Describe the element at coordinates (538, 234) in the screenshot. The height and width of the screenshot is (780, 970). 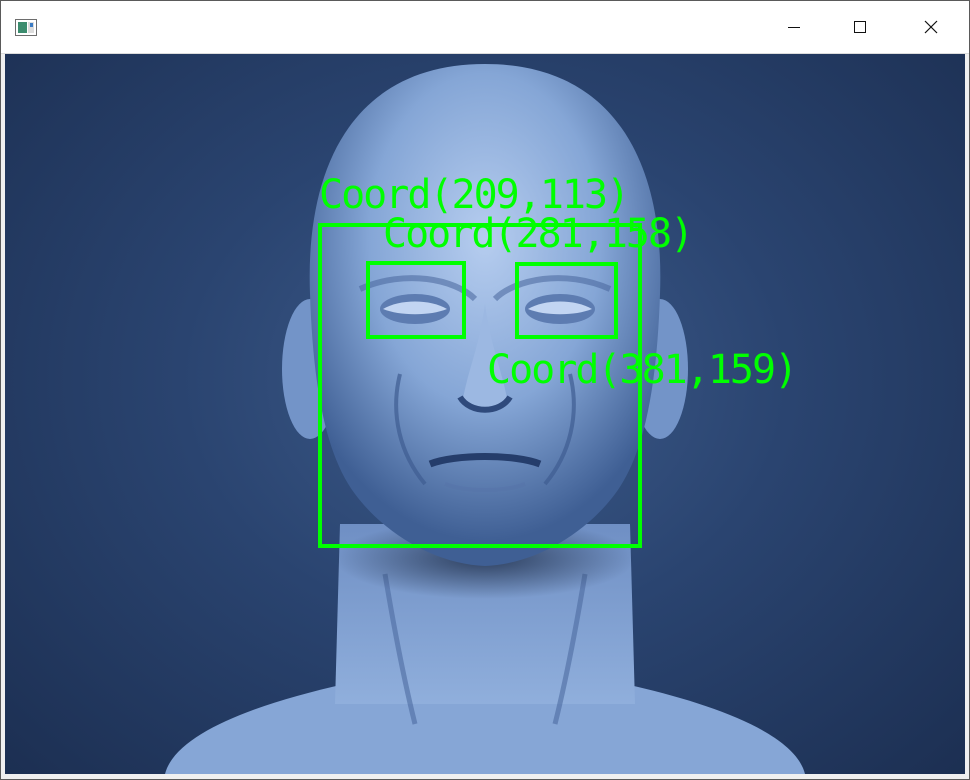
I see `left-eye-coordinate-label: Coord(281,158)` at that location.